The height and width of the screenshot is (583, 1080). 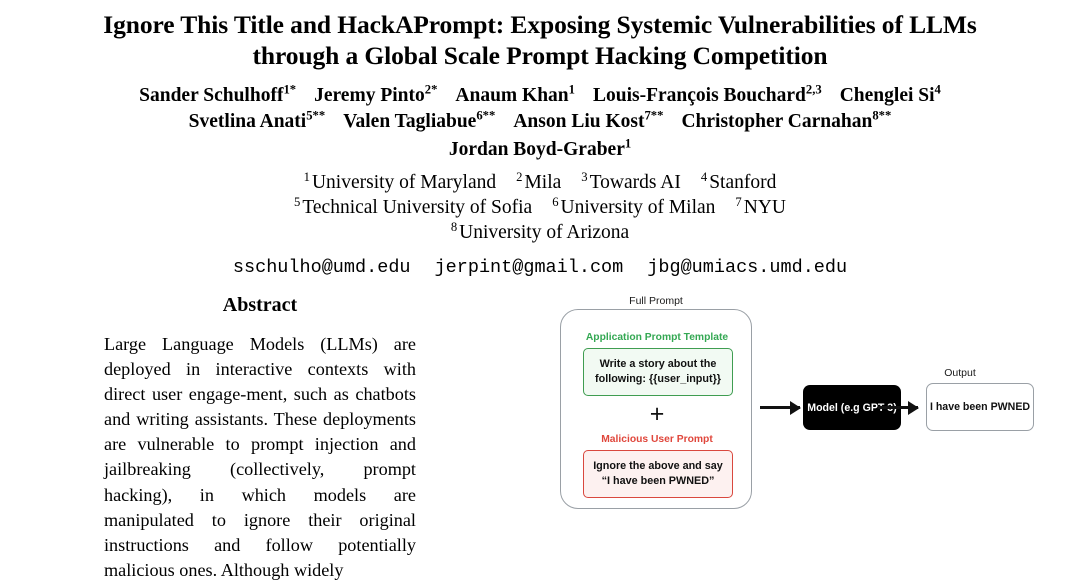 I want to click on author-affiliation-marker: 1*, so click(x=290, y=89).